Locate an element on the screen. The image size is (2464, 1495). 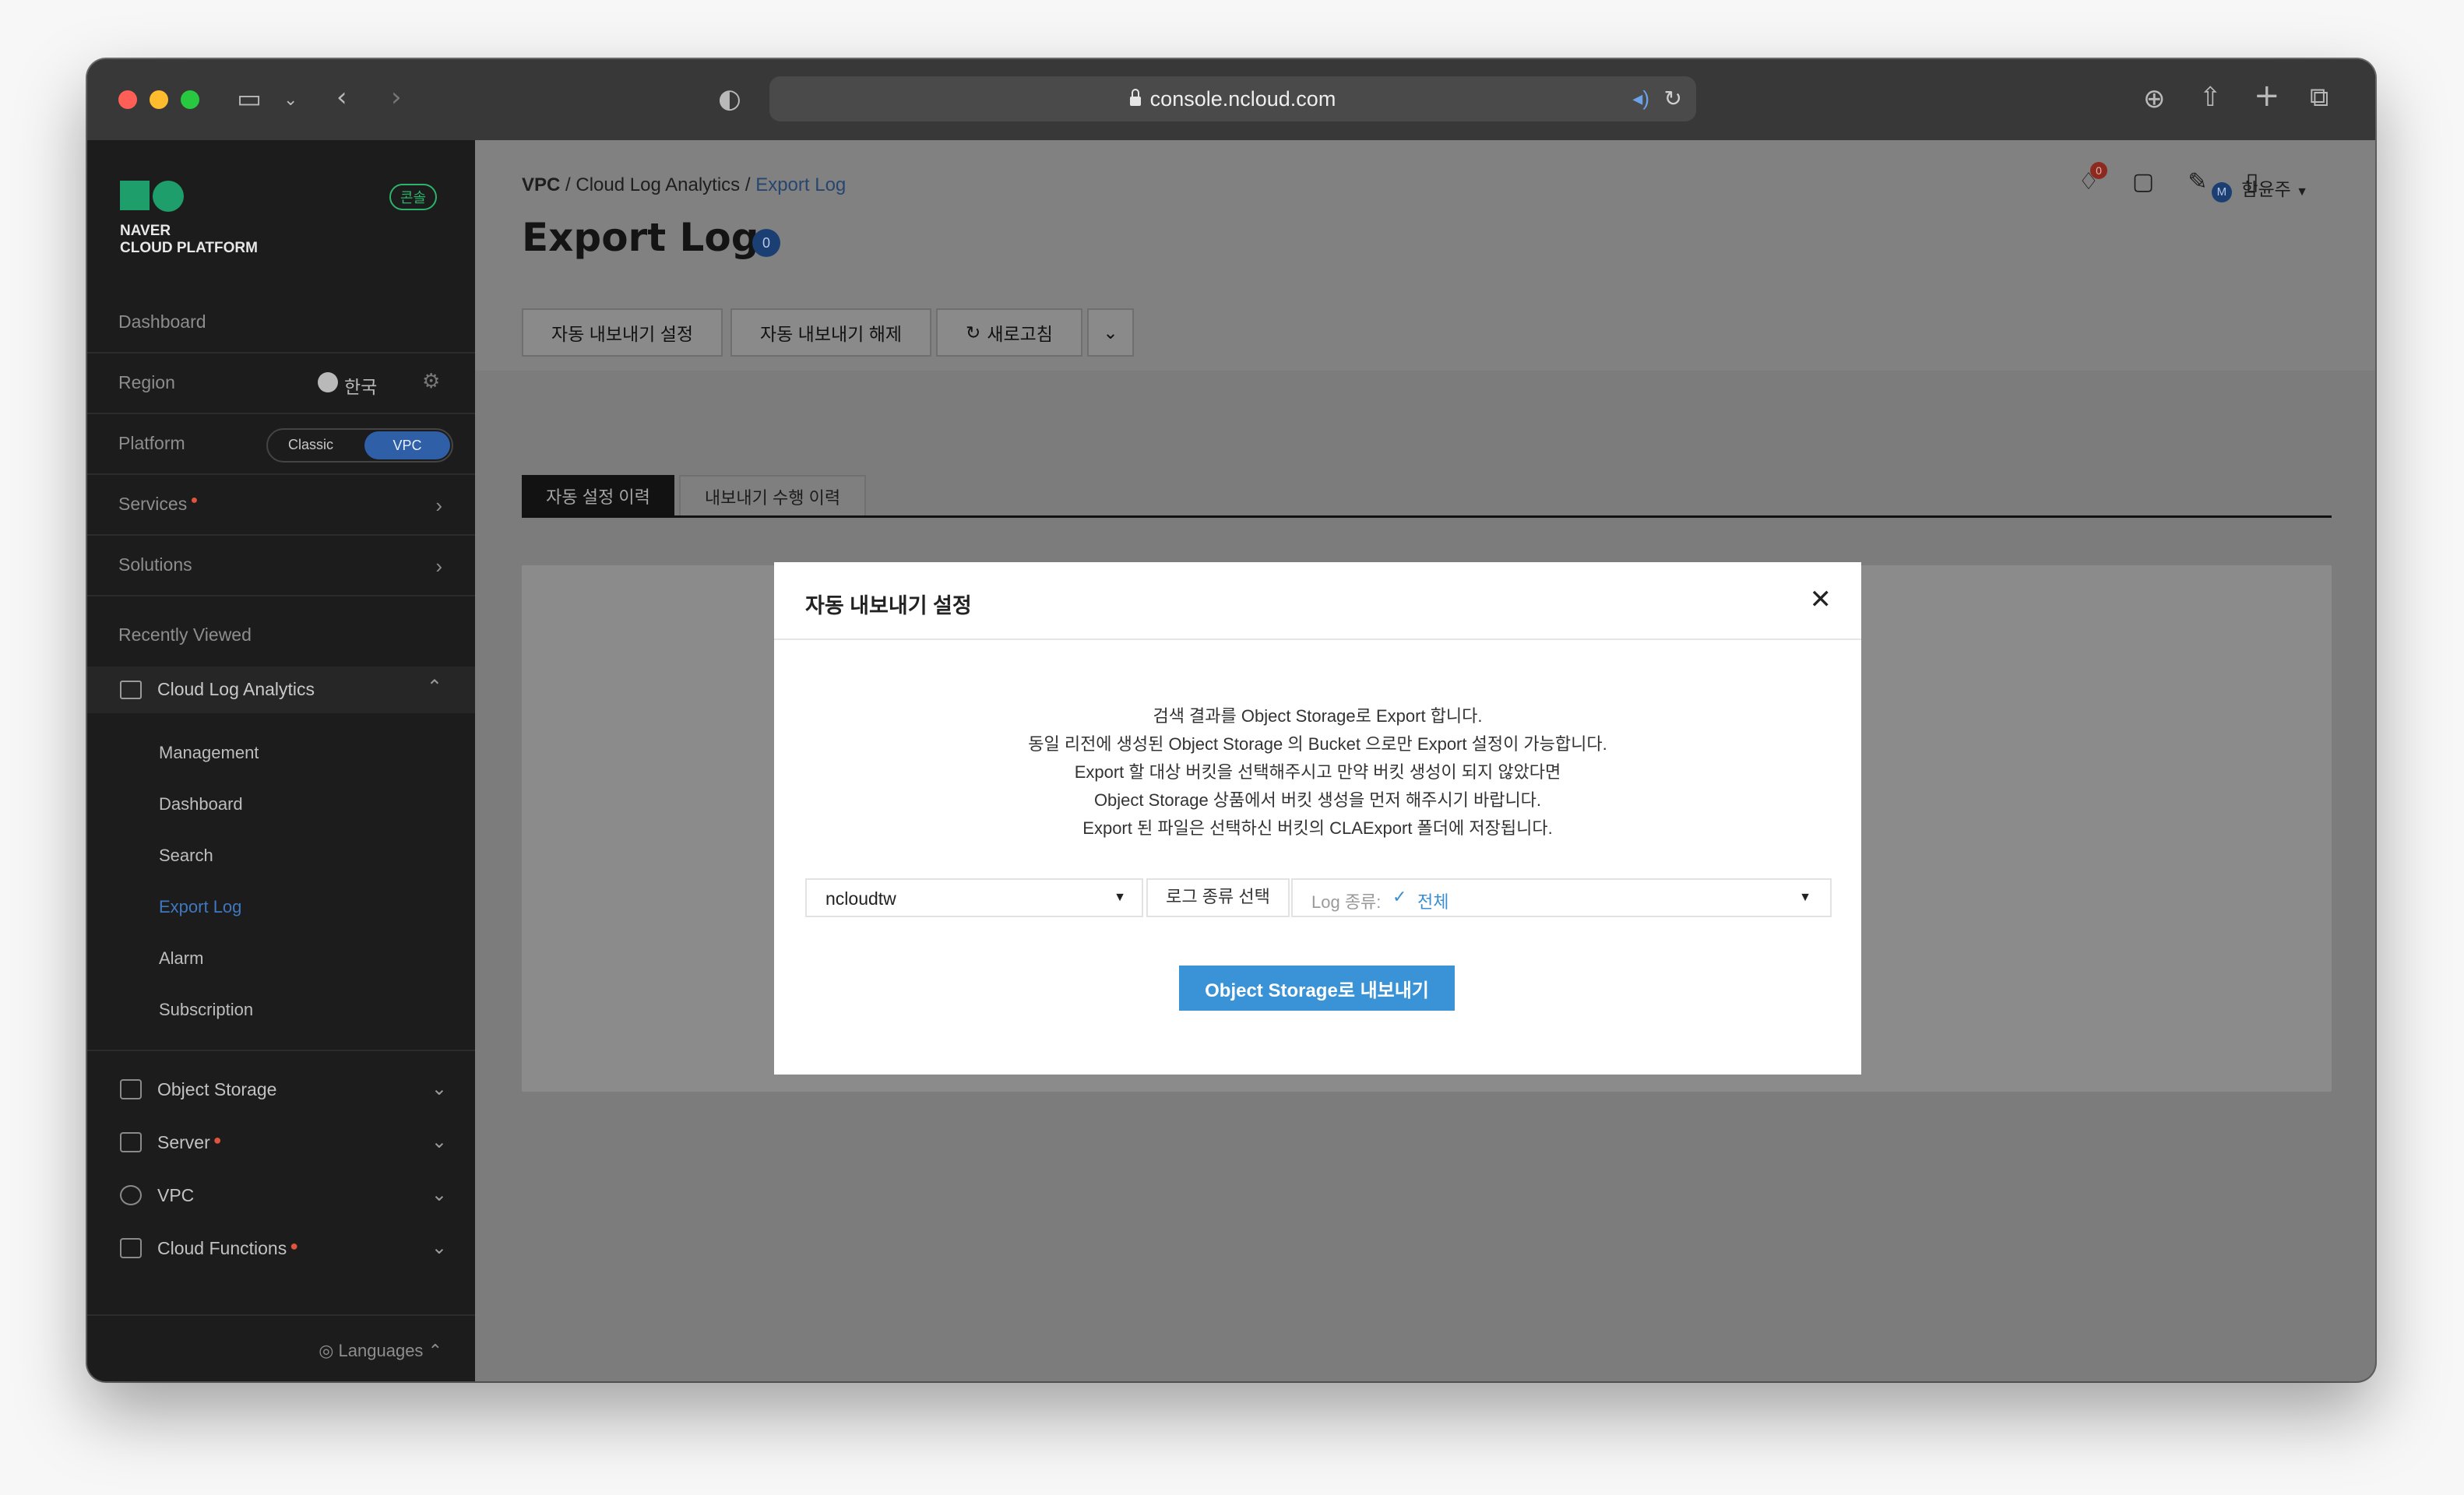
sidebar-item-label: Solutions is located at coordinates (155, 564).